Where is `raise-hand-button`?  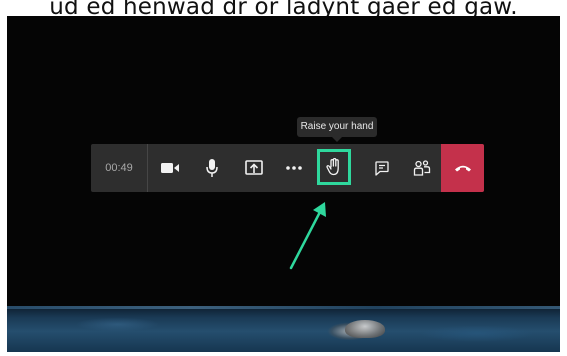 raise-hand-button is located at coordinates (334, 167).